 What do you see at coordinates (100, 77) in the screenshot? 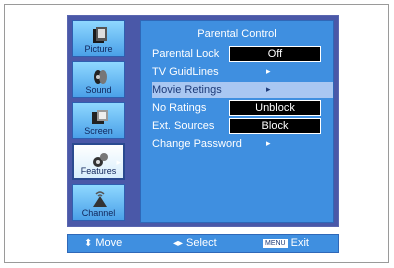
I see `sound-icon` at bounding box center [100, 77].